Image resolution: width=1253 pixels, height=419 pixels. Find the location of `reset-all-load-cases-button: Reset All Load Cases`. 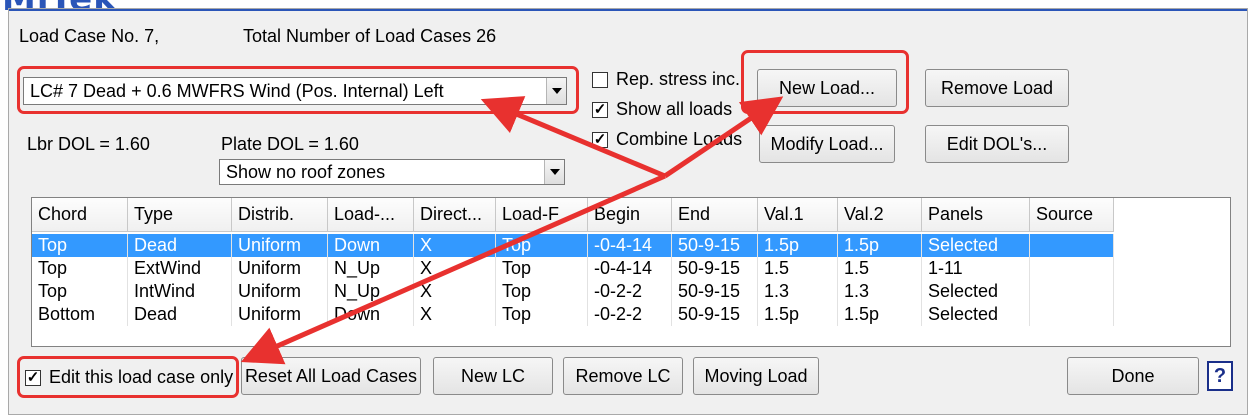

reset-all-load-cases-button: Reset All Load Cases is located at coordinates (331, 376).